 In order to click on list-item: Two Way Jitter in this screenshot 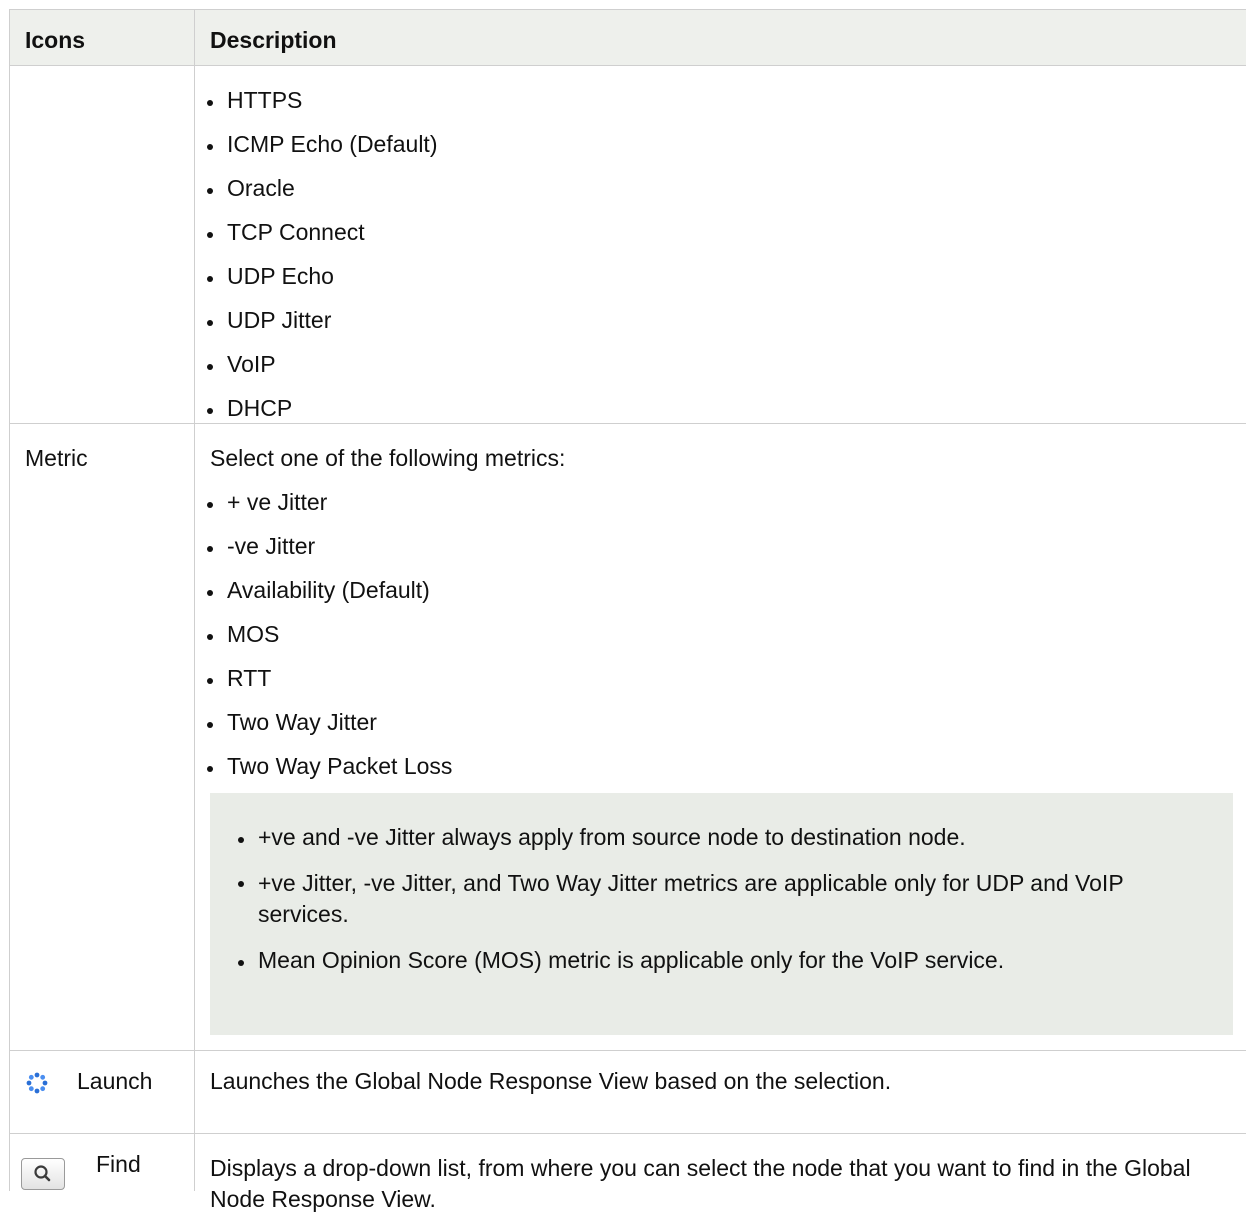, I will do `click(323, 722)`.